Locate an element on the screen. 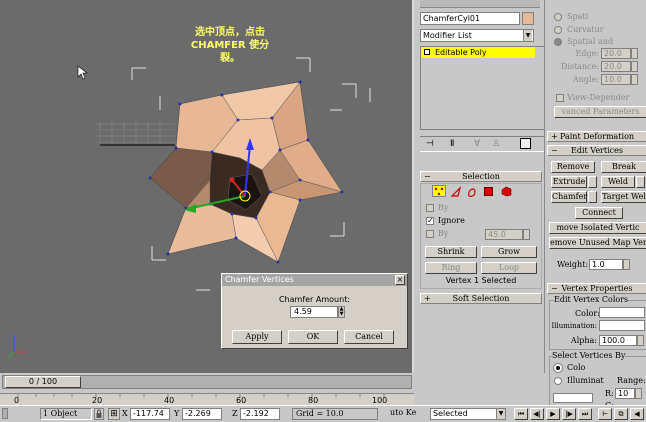 This screenshot has height=422, width=646. timeline-ruler: 0 20 40 60 80 100 is located at coordinates (207, 399).